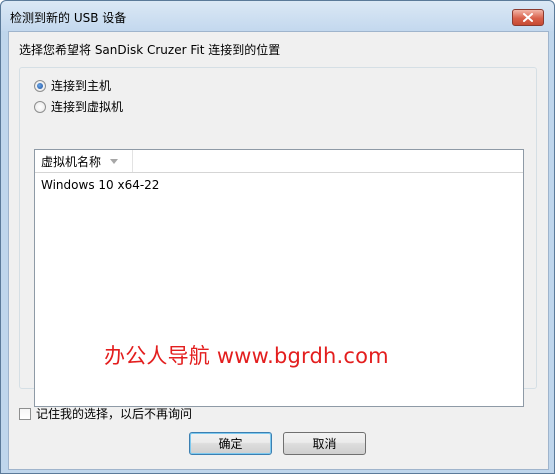  Describe the element at coordinates (114, 161) in the screenshot. I see `sort-arrow-icon` at that location.